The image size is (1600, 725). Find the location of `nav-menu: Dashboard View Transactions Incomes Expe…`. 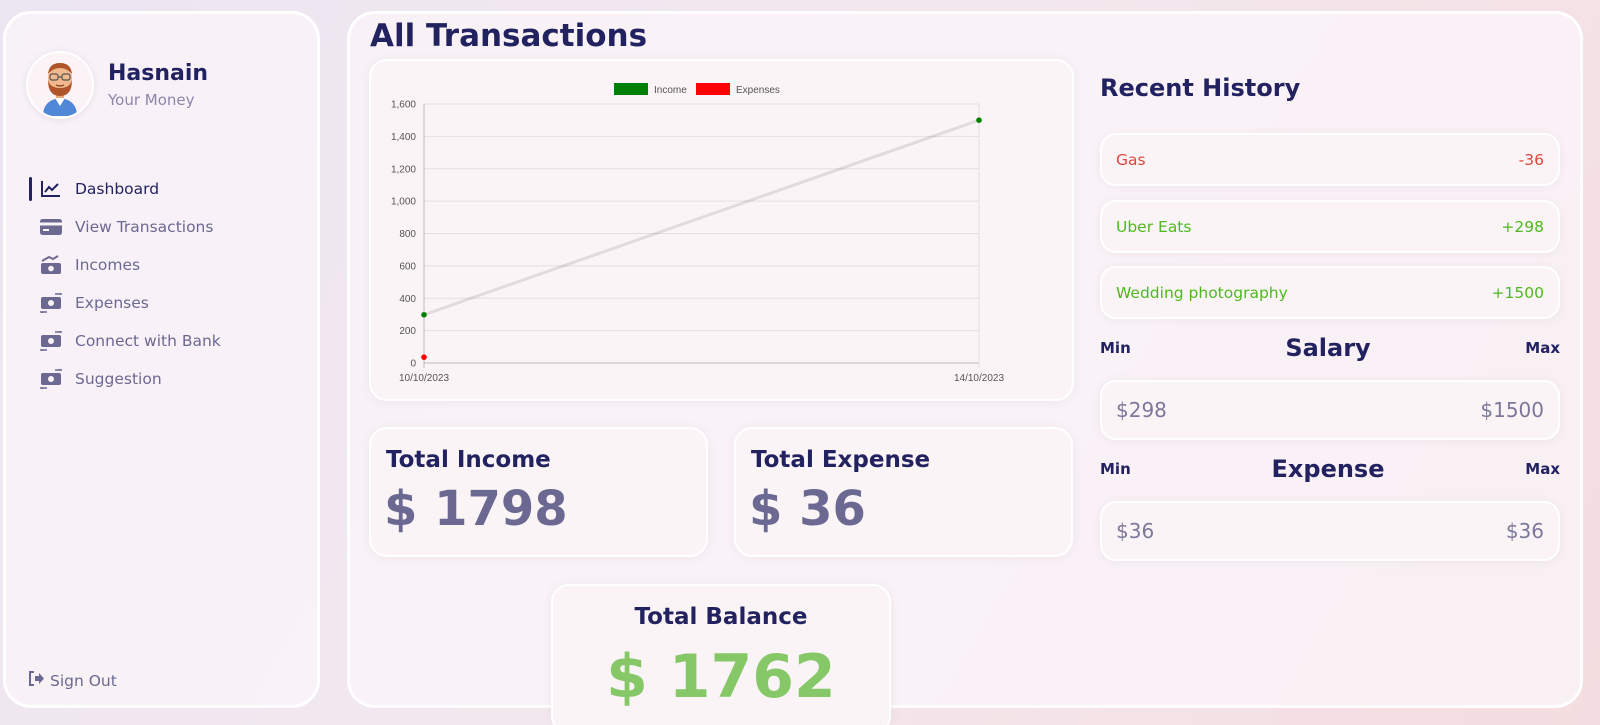

nav-menu: Dashboard View Transactions Incomes Expe… is located at coordinates (166, 284).